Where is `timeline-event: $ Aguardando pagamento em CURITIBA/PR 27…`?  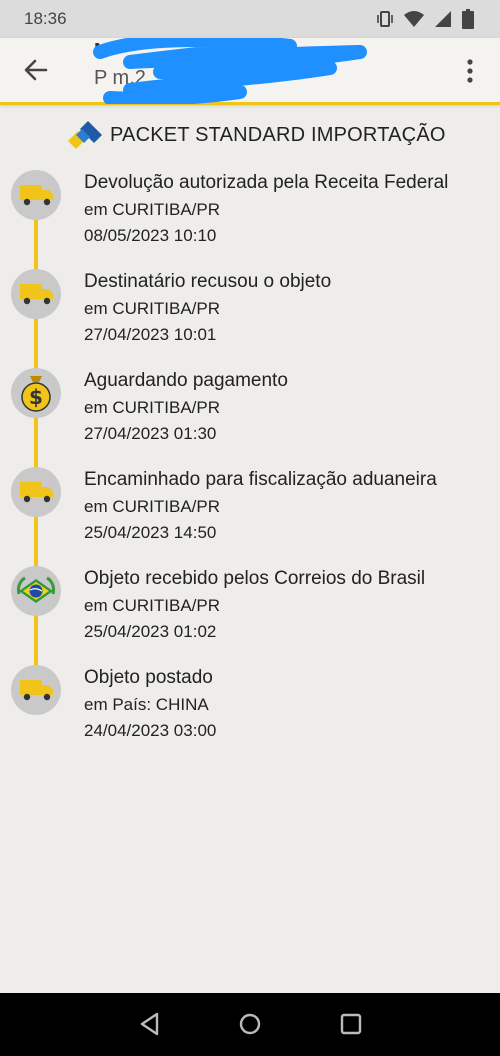 timeline-event: $ Aguardando pagamento em CURITIBA/PR 27… is located at coordinates (250, 413).